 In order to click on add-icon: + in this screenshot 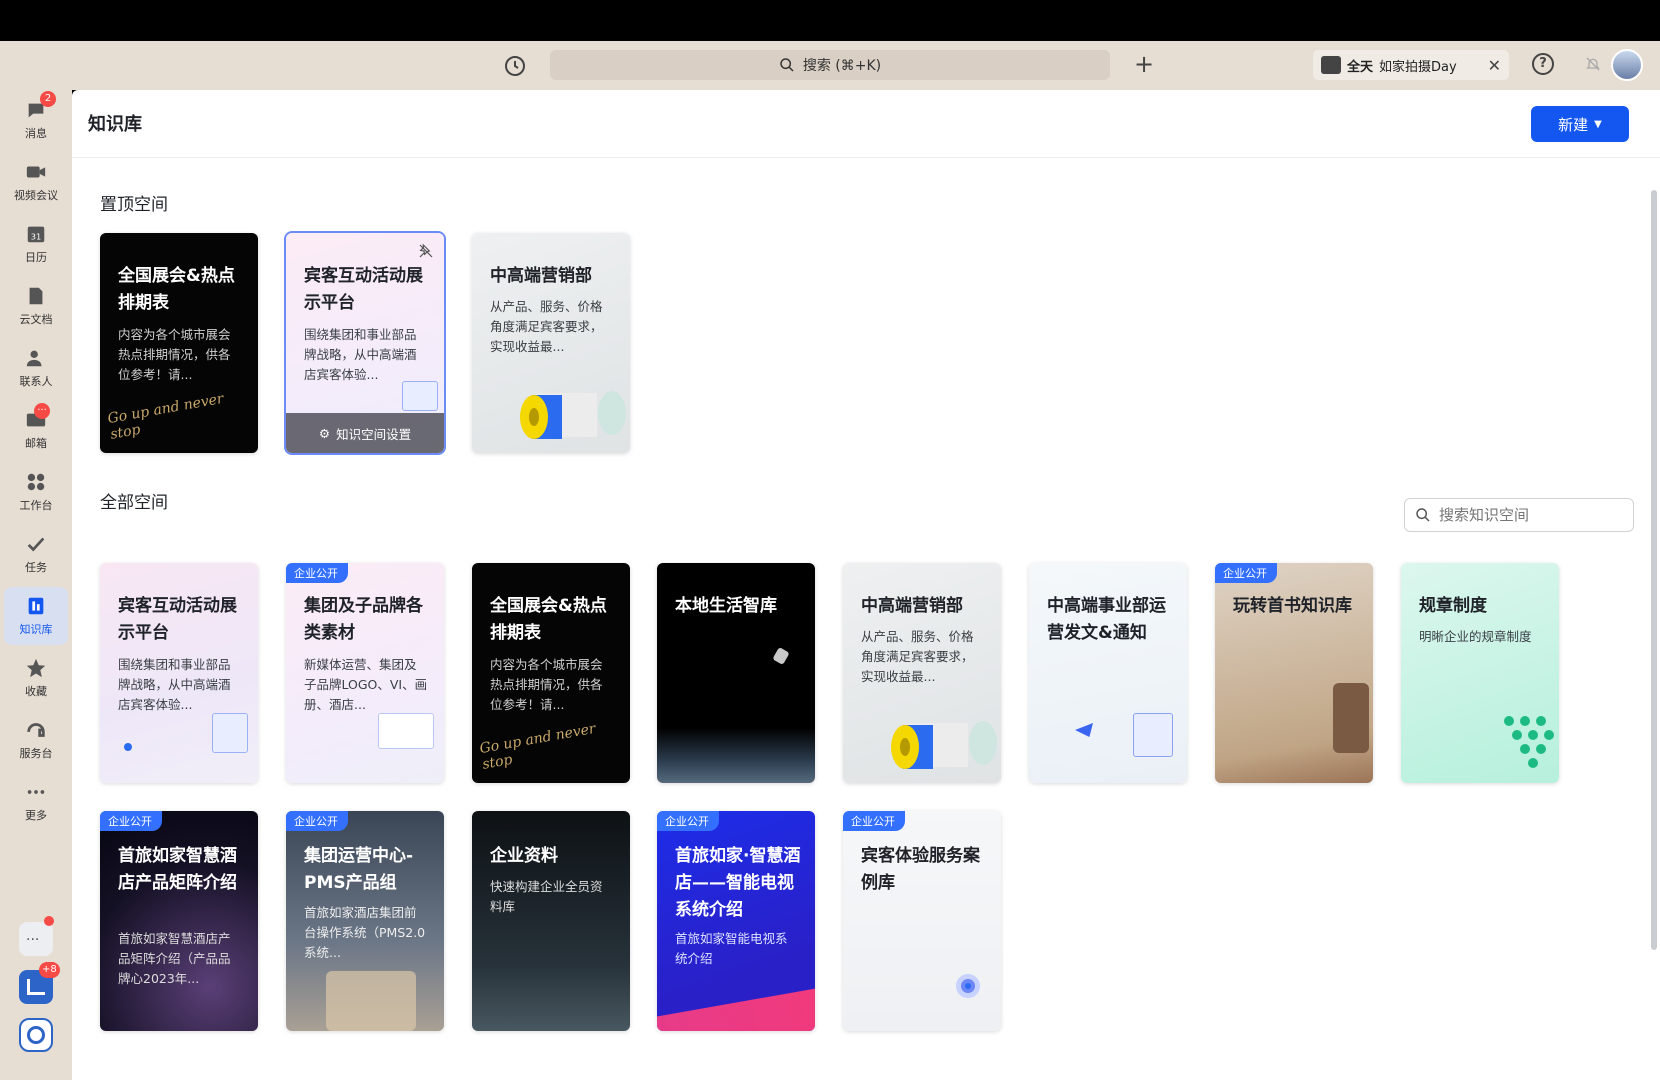, I will do `click(1144, 64)`.